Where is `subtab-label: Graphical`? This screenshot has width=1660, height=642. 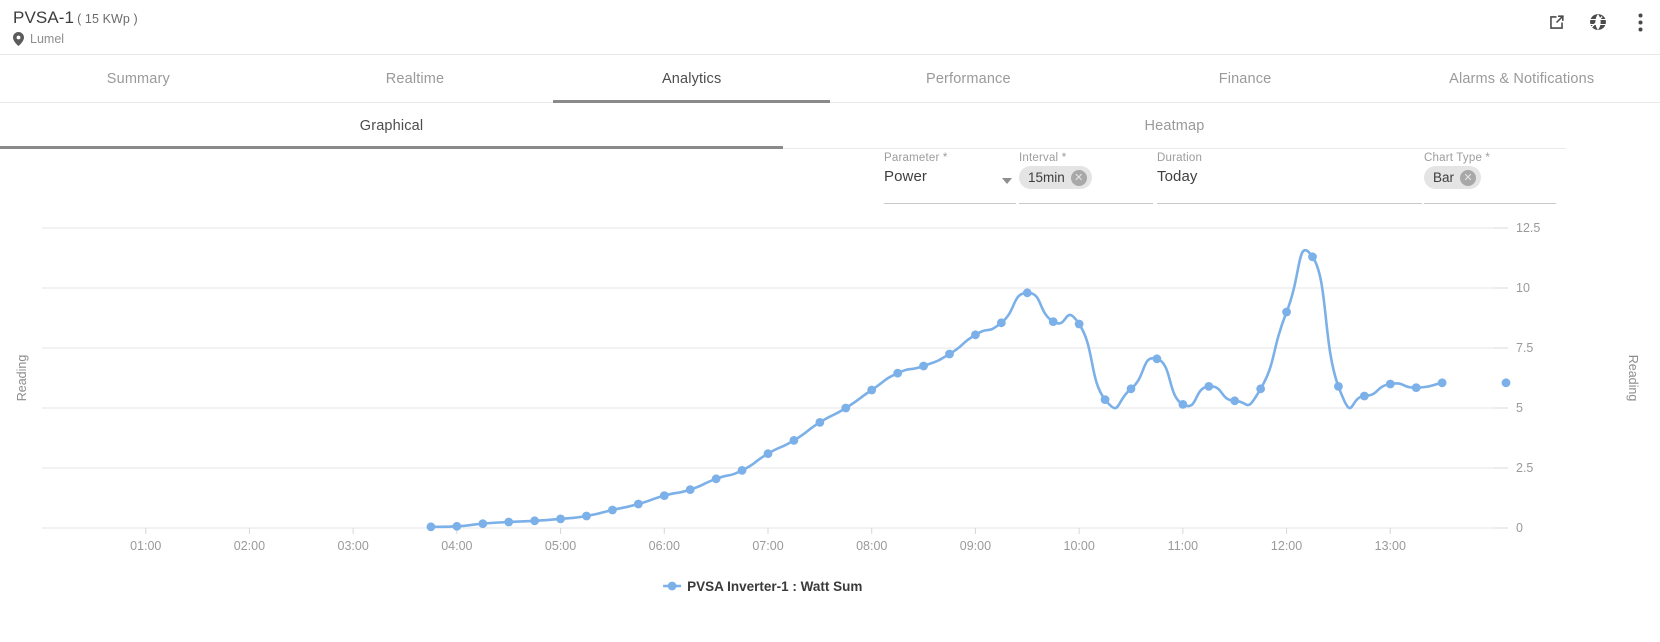
subtab-label: Graphical is located at coordinates (391, 125).